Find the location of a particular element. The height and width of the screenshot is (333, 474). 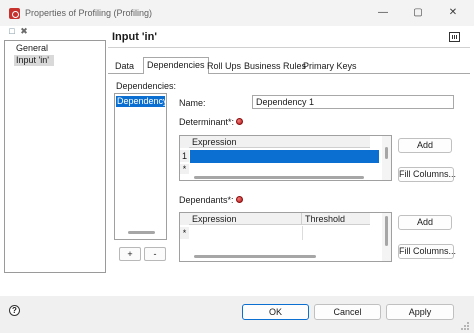

nav-item-general: General is located at coordinates (49, 48).